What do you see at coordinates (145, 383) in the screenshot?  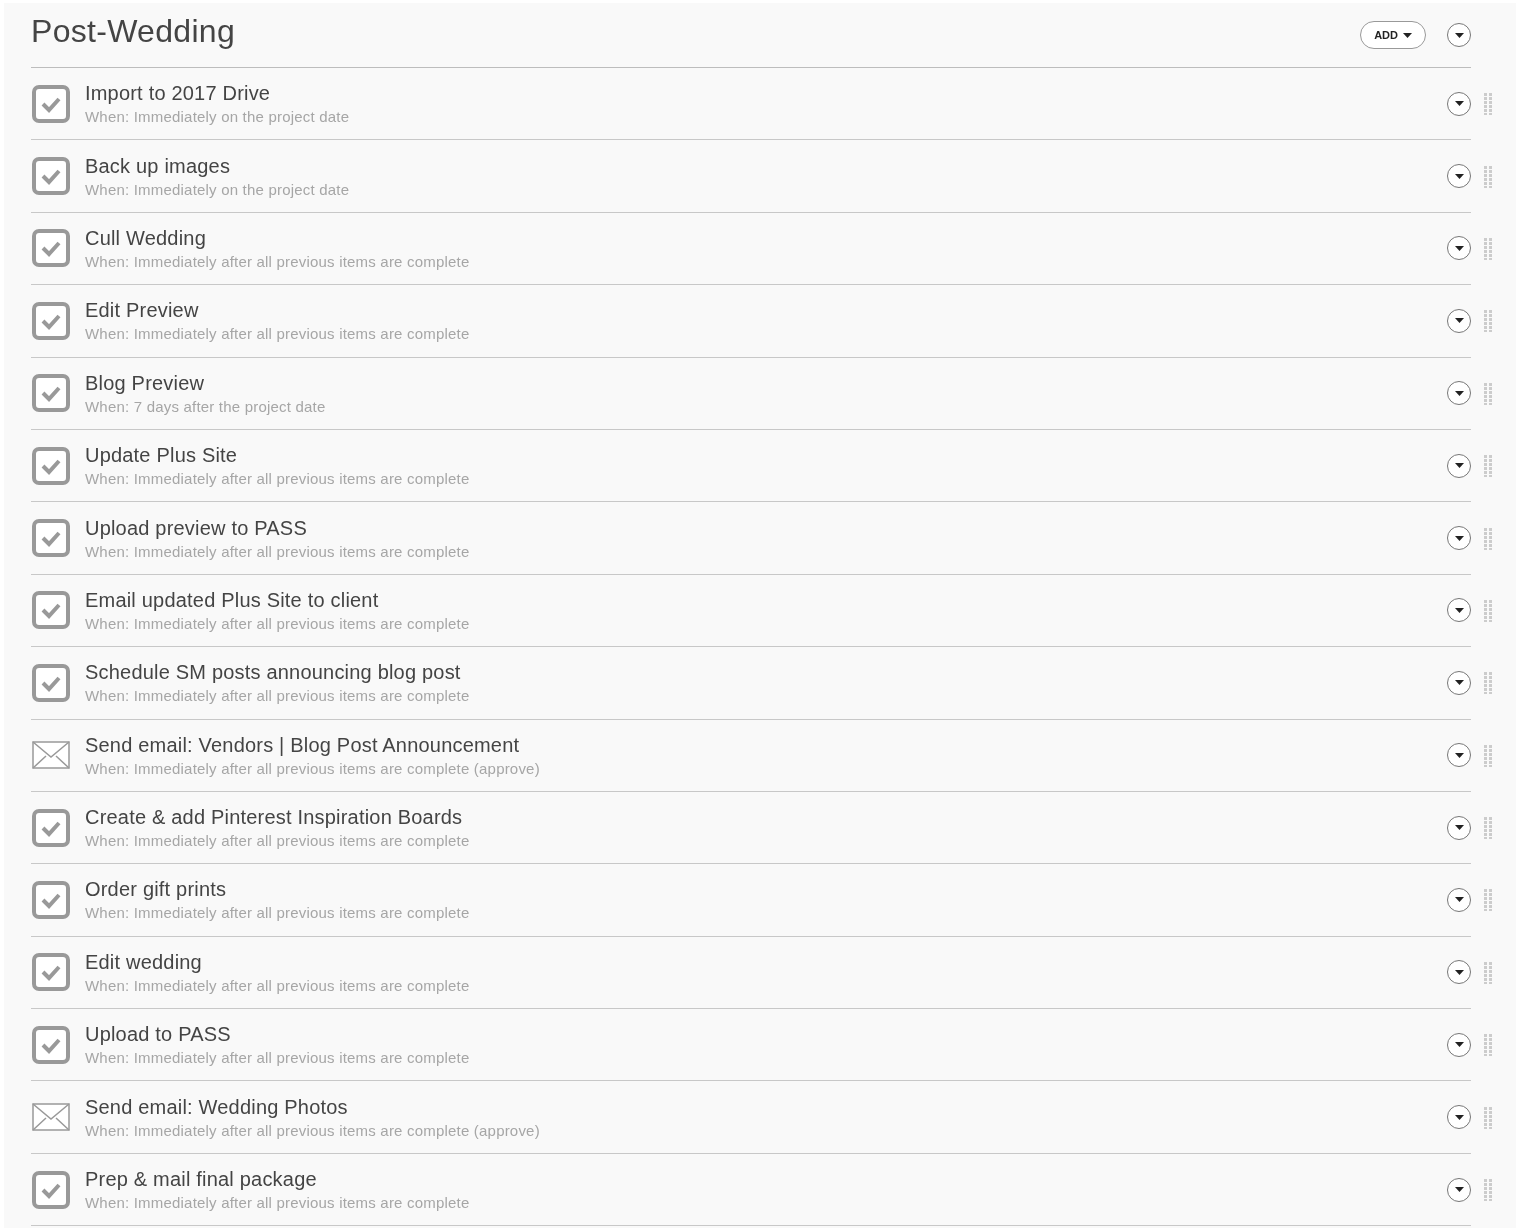 I see `item-title: Blog Preview` at bounding box center [145, 383].